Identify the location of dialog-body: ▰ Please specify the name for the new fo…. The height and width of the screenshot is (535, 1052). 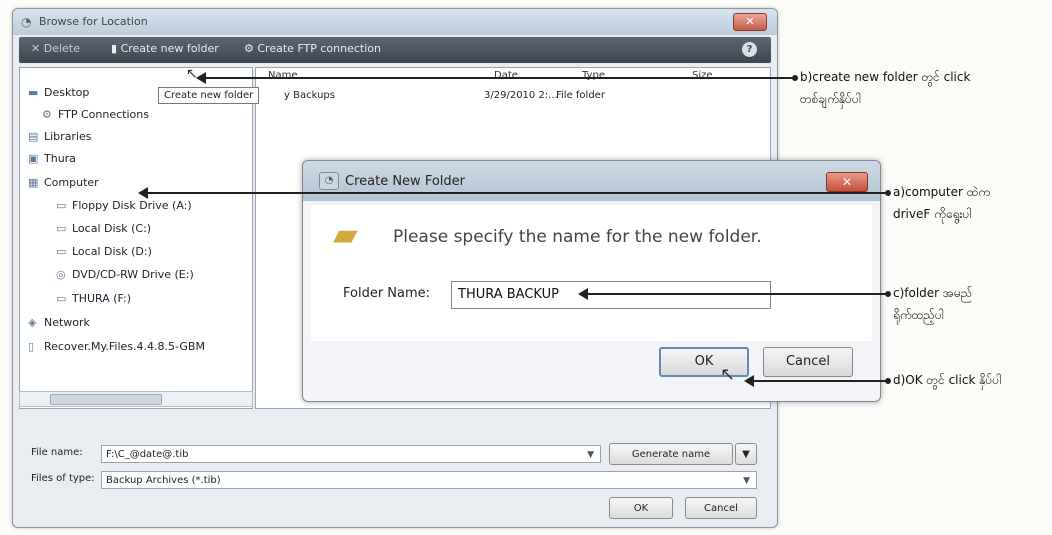
(591, 273).